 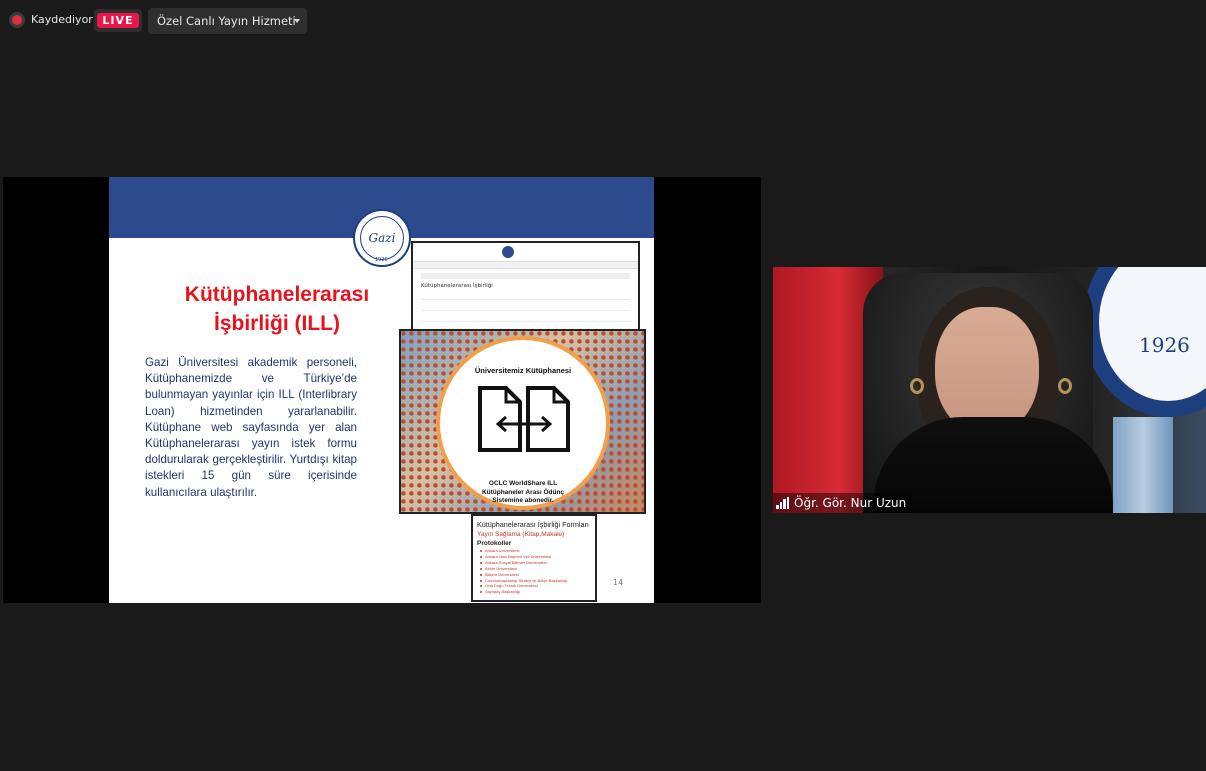 I want to click on signal-strength-icon, so click(x=782, y=502).